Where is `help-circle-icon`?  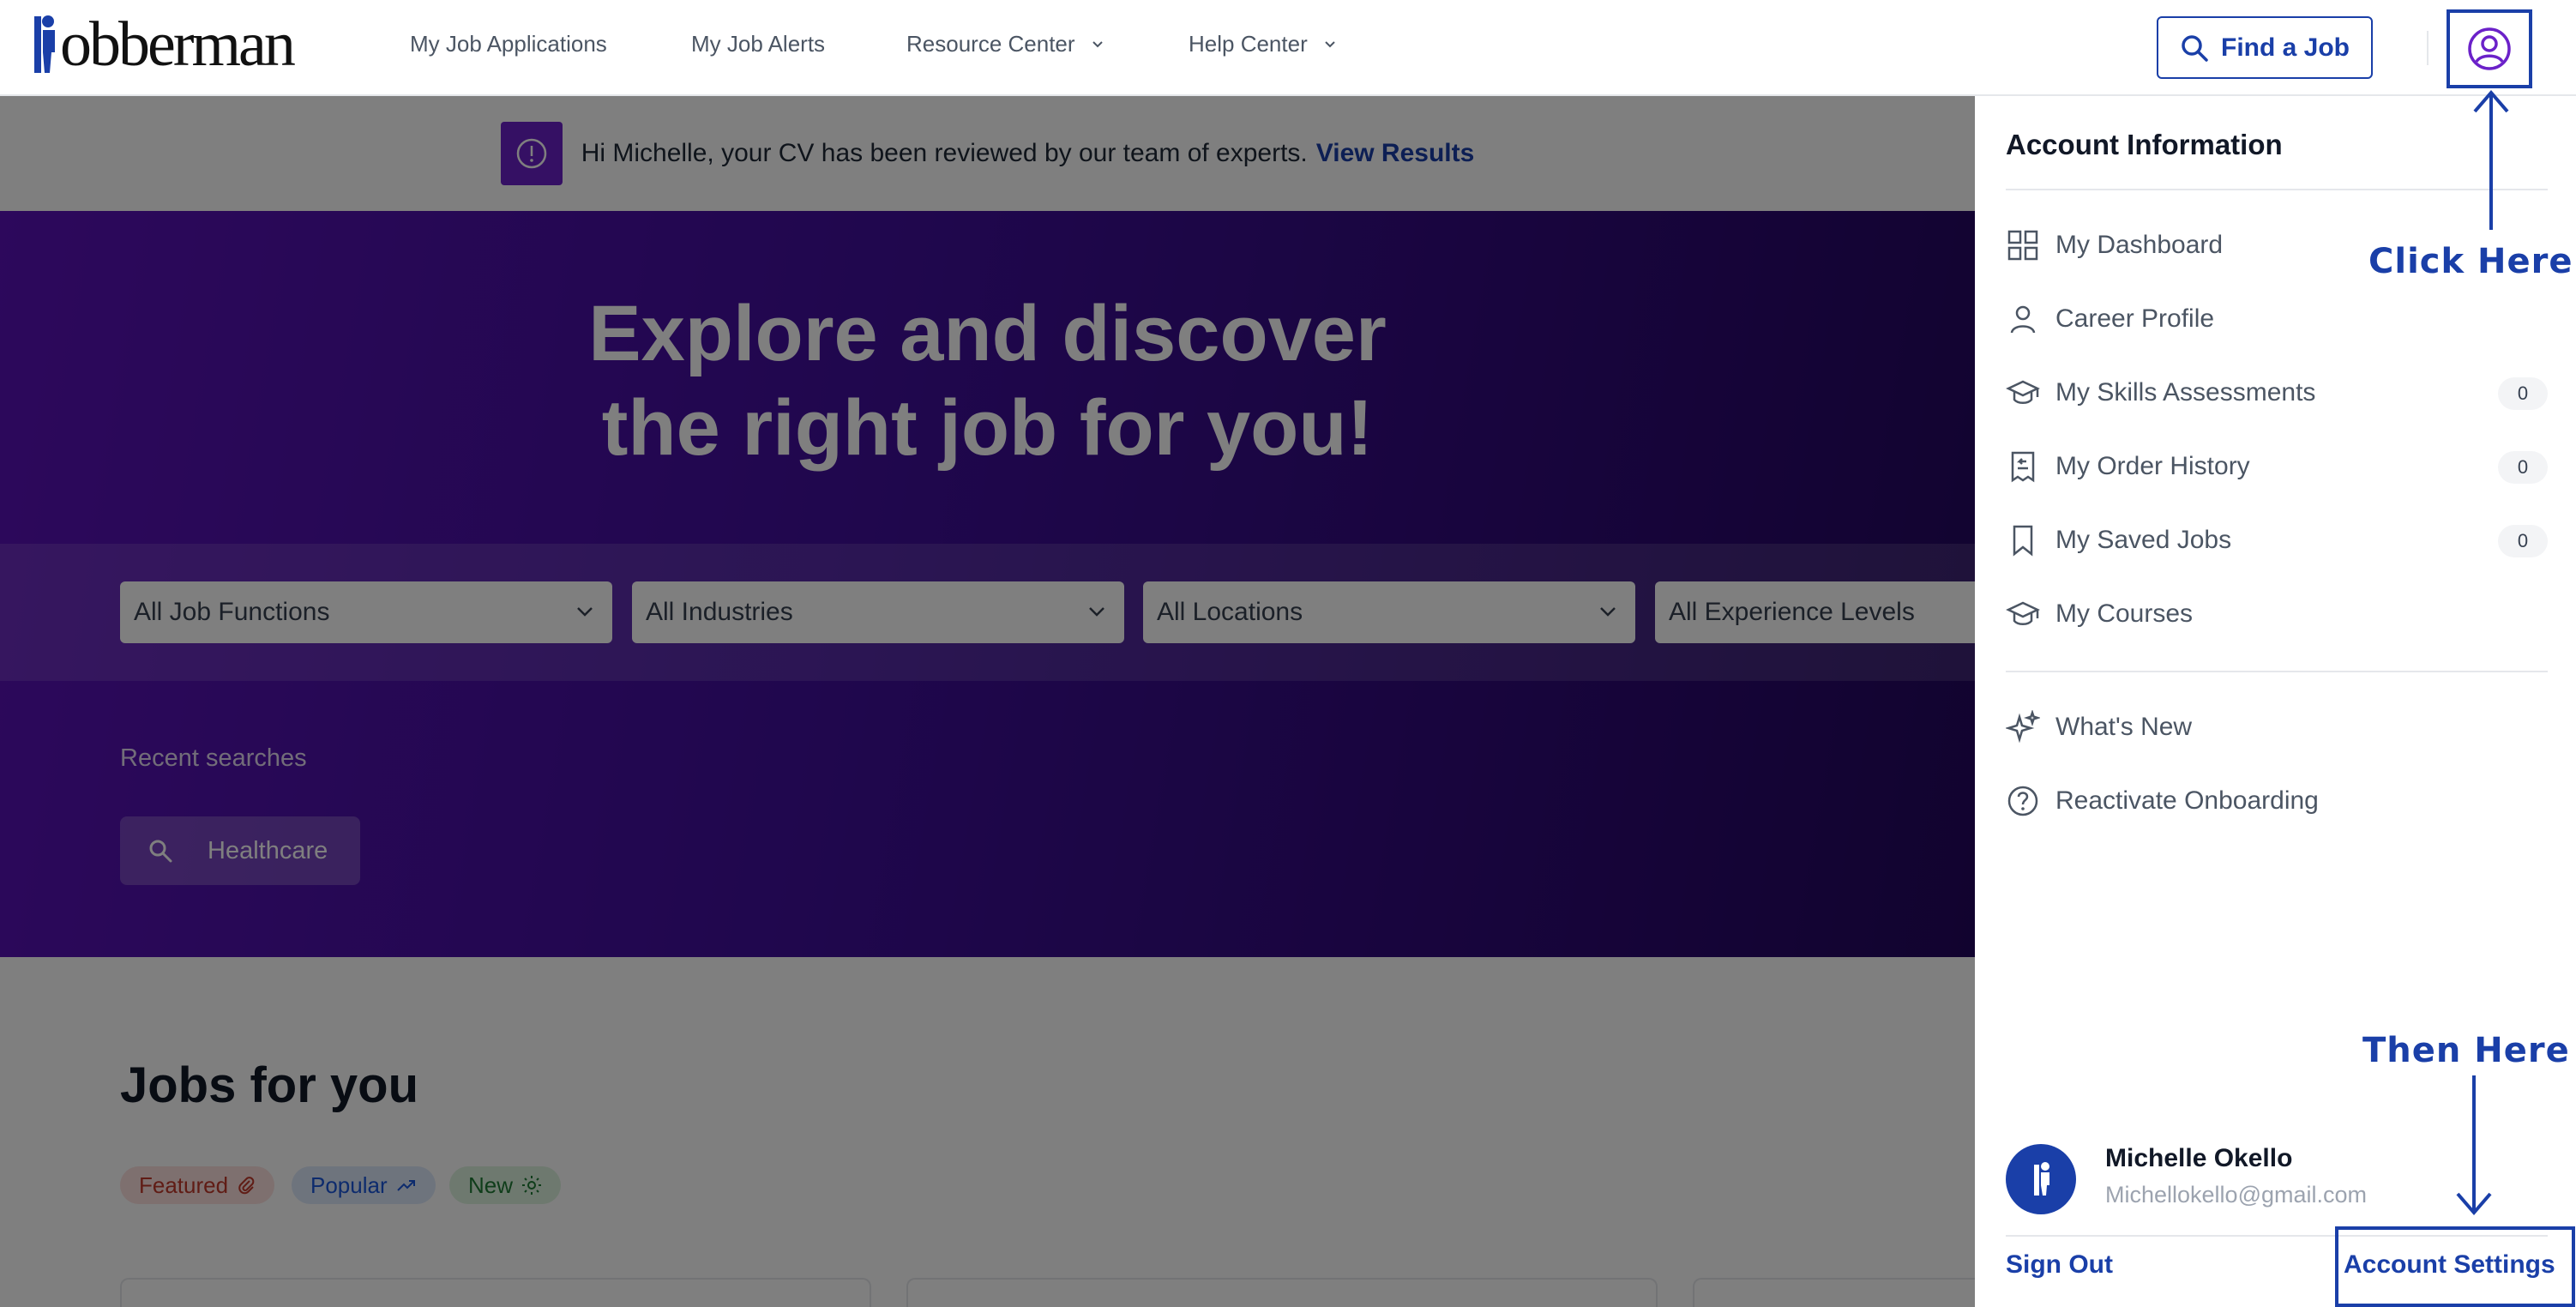 help-circle-icon is located at coordinates (2022, 801).